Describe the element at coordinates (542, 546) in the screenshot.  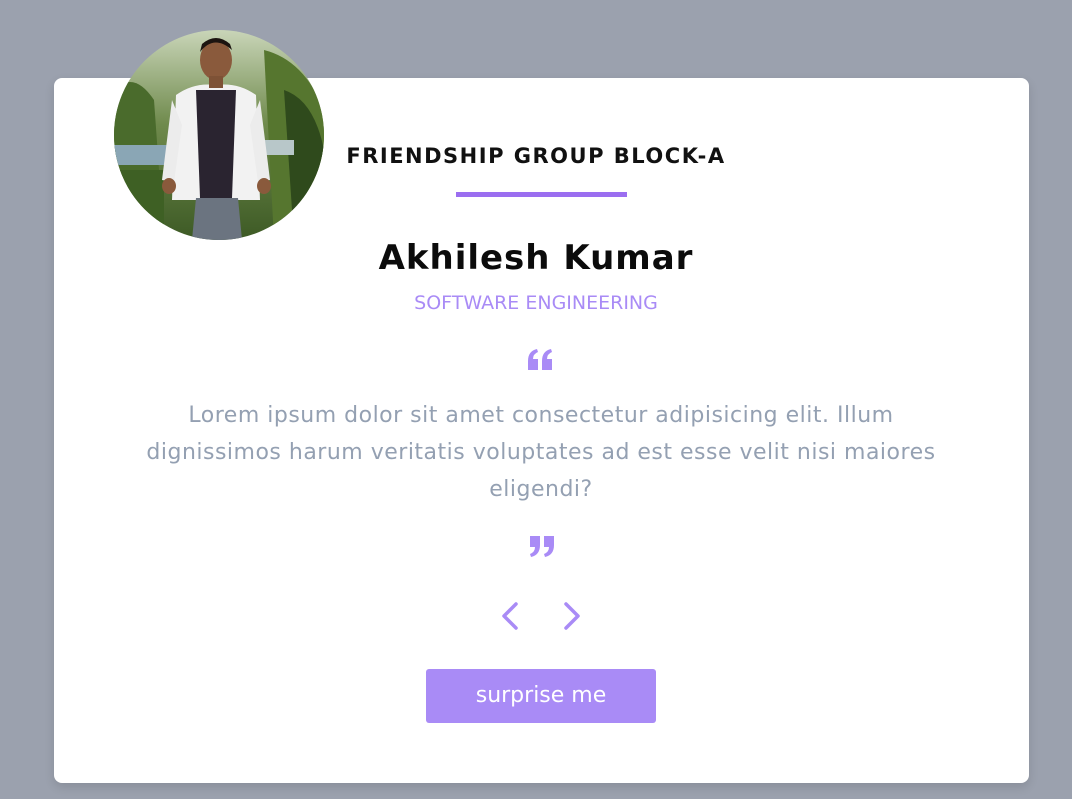
I see `quote-right-icon` at that location.